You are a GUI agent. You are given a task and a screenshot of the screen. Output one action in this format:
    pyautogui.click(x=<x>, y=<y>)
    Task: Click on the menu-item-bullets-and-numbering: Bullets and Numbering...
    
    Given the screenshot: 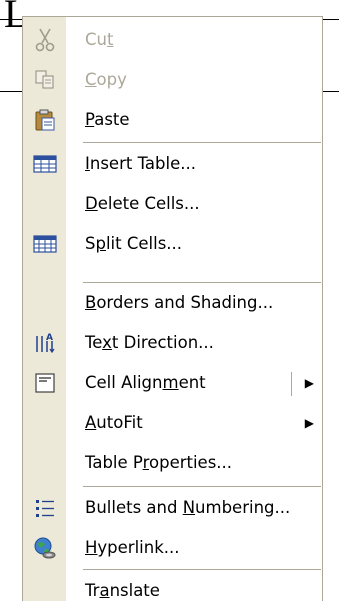 What is the action you would take?
    pyautogui.click(x=172, y=508)
    